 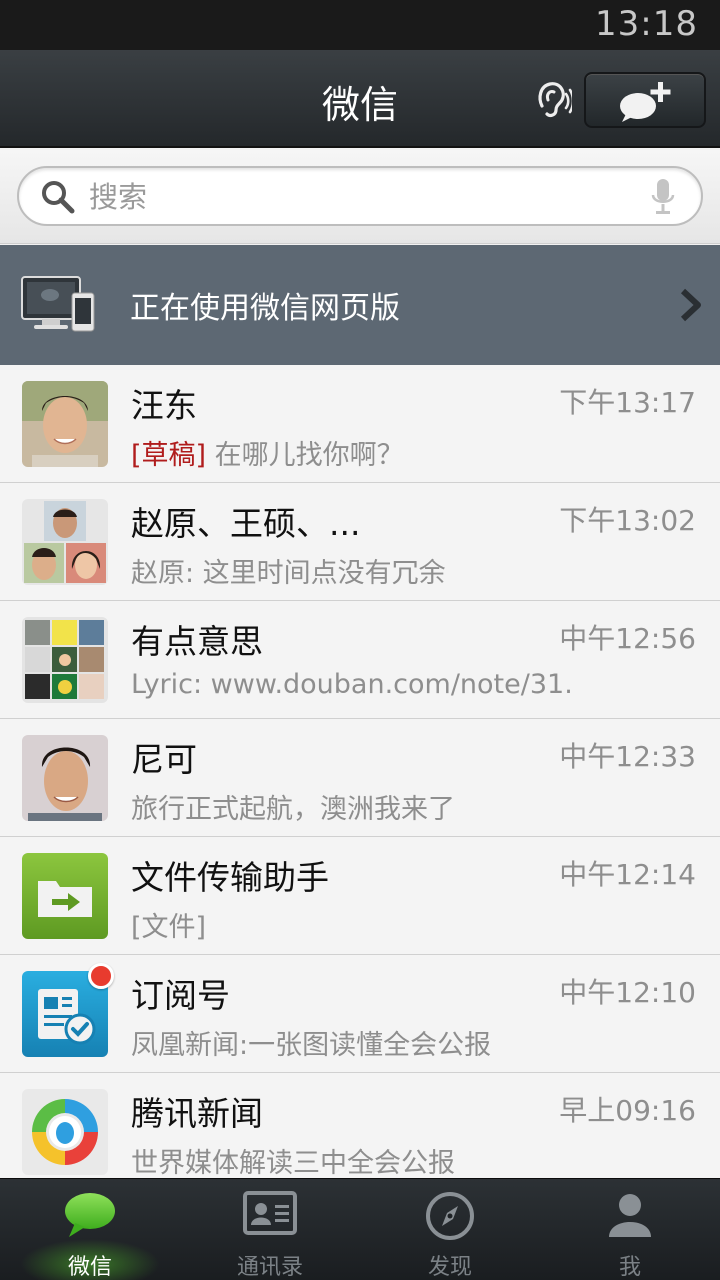 I want to click on chat-name: 腾讯新闻, so click(x=197, y=1113).